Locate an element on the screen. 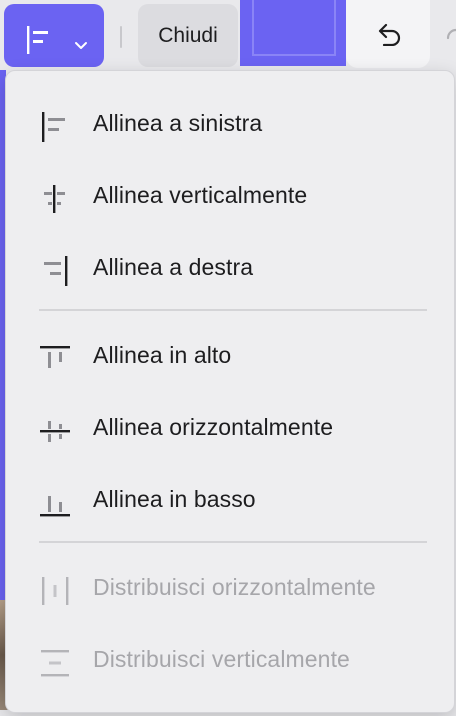  toolbar-divider is located at coordinates (121, 37).